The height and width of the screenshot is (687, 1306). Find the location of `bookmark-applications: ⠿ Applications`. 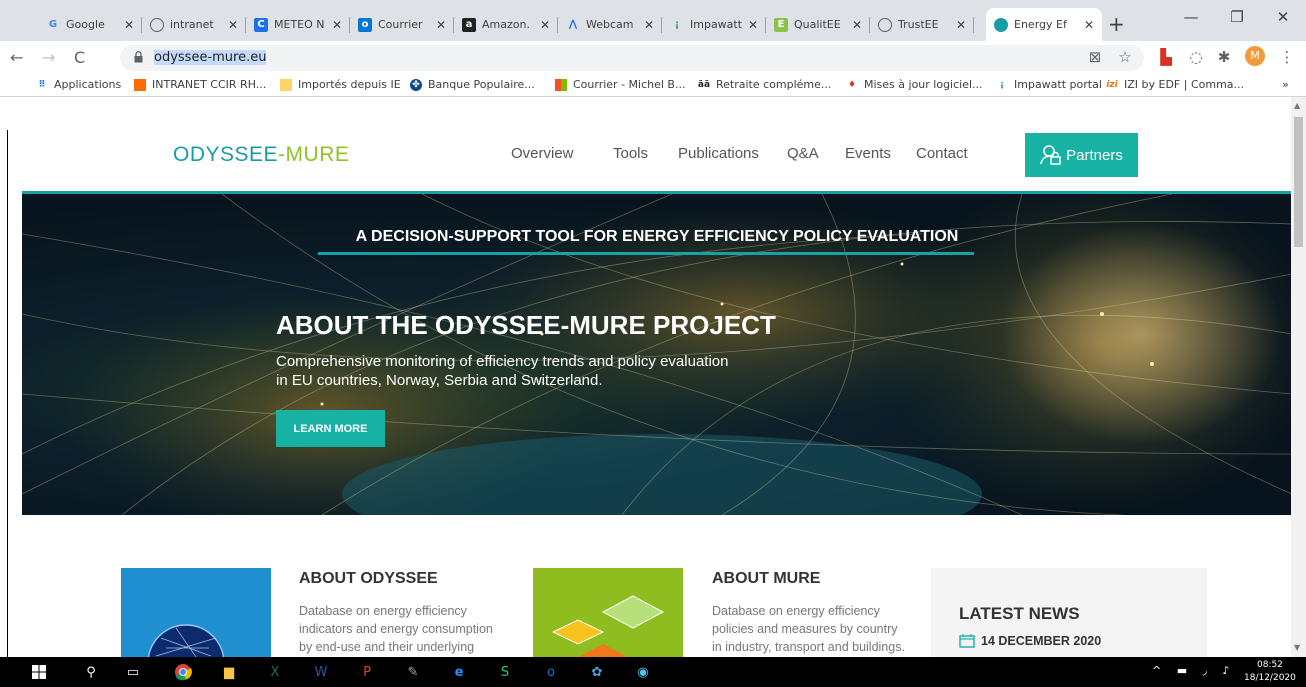

bookmark-applications: ⠿ Applications is located at coordinates (78, 84).